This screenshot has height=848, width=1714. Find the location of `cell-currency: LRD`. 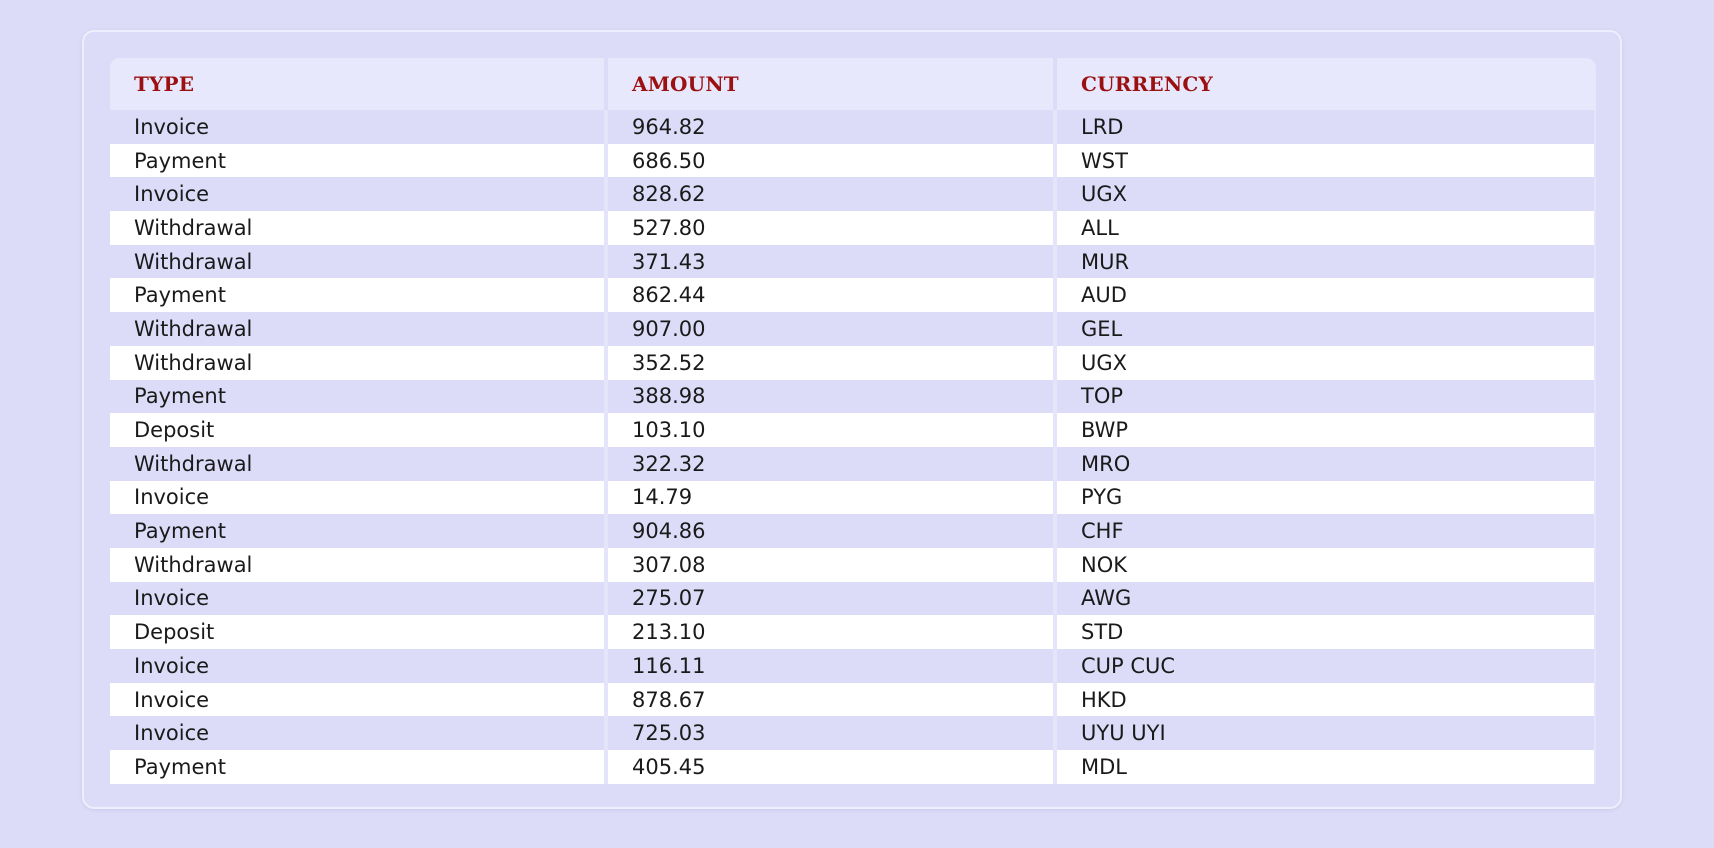

cell-currency: LRD is located at coordinates (1326, 127).